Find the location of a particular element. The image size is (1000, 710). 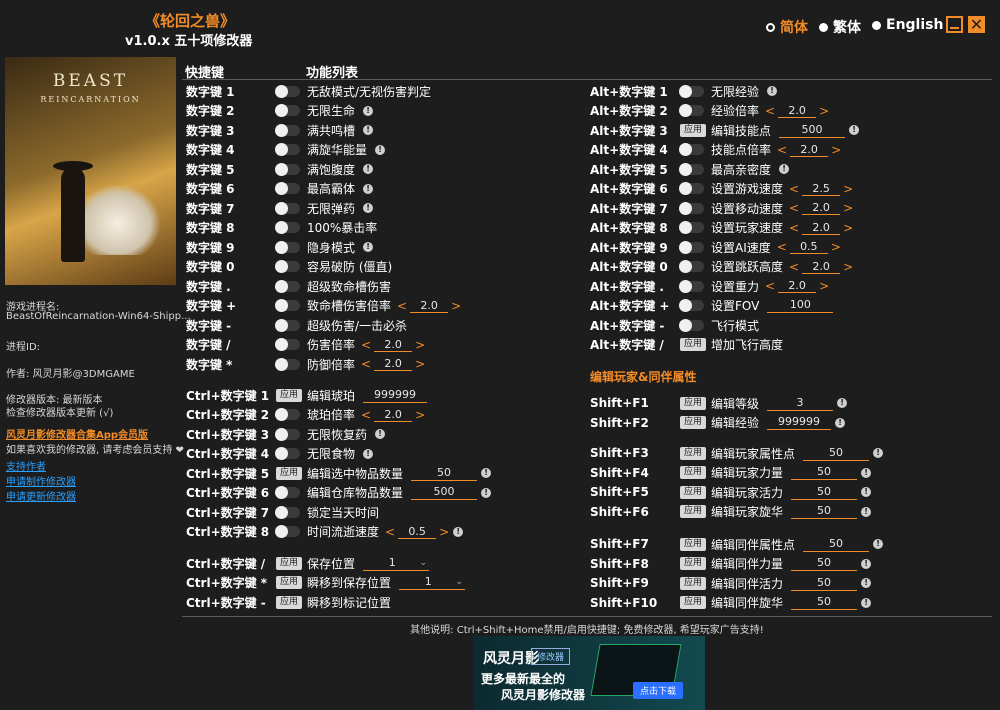

value-field: 3 is located at coordinates (800, 403).